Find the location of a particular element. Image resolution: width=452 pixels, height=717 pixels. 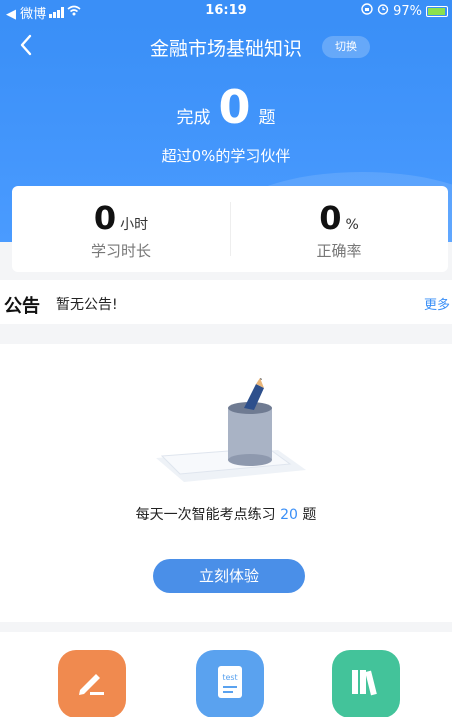

status-right: 97% is located at coordinates (404, 11).